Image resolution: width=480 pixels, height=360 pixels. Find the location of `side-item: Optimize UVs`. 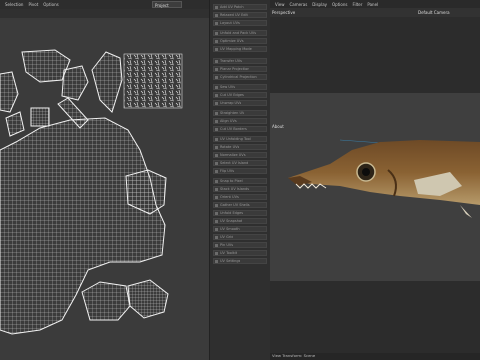

side-item: Optimize UVs is located at coordinates (240, 41).